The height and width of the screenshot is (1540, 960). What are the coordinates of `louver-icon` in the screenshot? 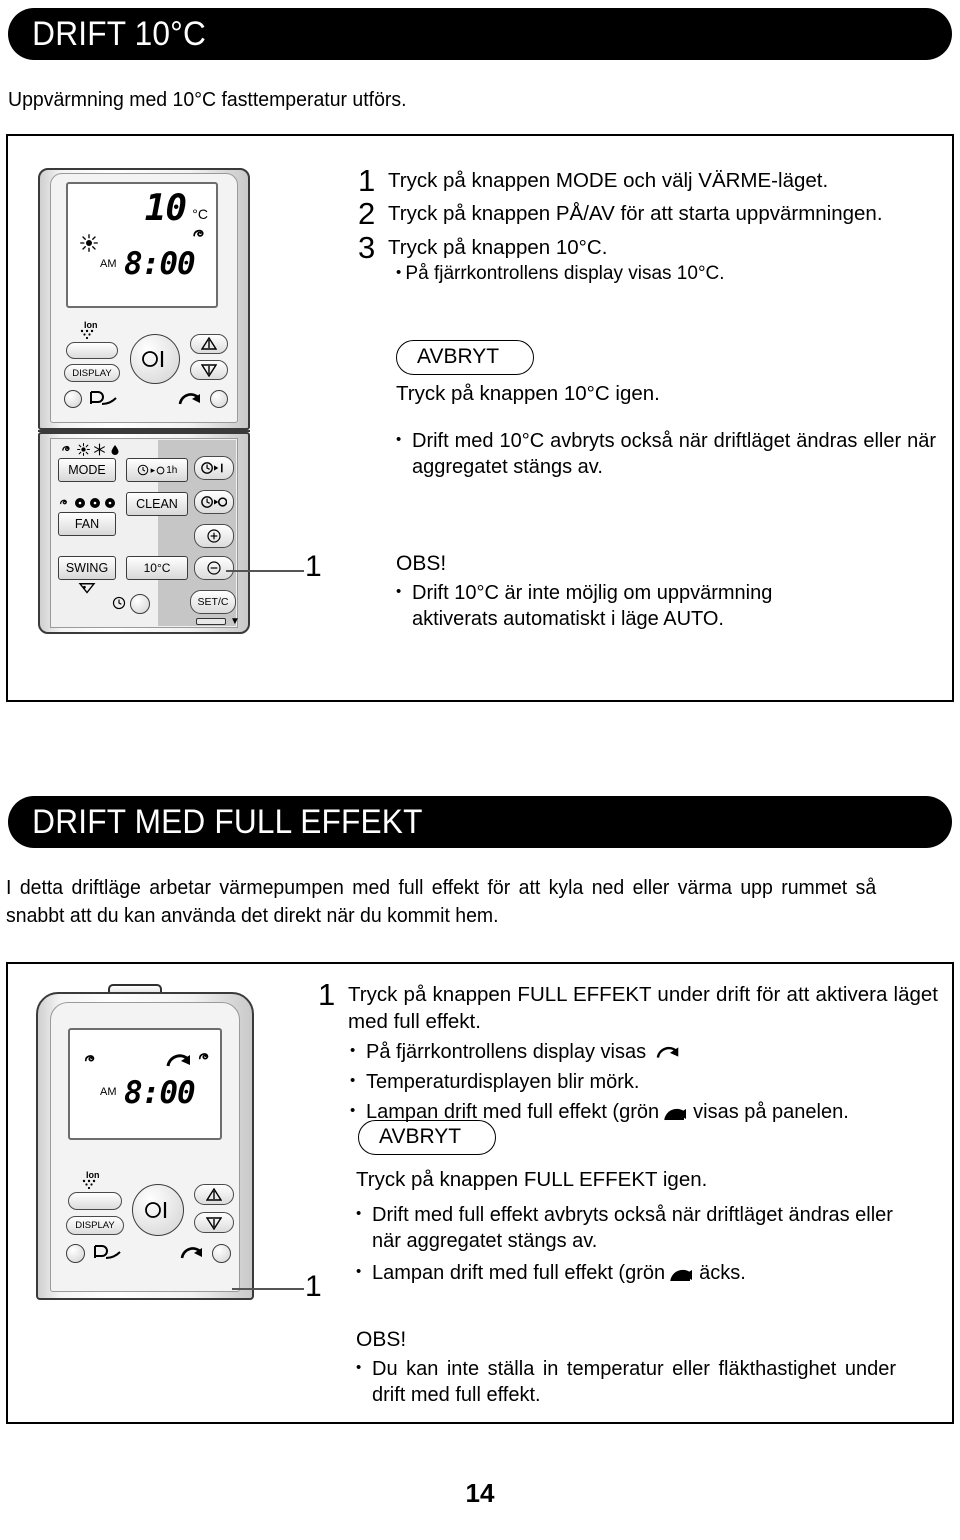 It's located at (87, 588).